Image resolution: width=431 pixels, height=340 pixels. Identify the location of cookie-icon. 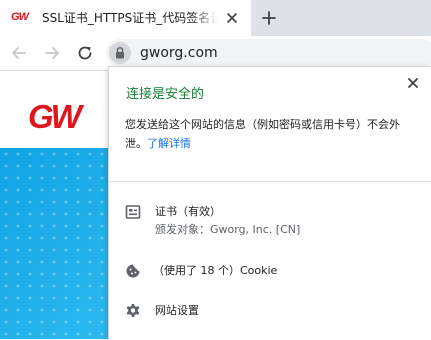
(133, 271).